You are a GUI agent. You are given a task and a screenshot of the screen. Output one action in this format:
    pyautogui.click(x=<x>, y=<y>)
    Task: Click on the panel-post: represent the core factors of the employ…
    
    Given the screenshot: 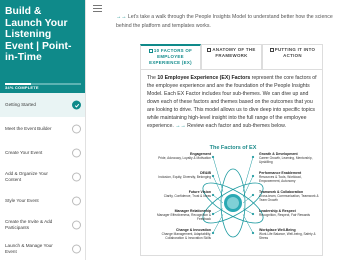 What is the action you would take?
    pyautogui.click(x=232, y=102)
    